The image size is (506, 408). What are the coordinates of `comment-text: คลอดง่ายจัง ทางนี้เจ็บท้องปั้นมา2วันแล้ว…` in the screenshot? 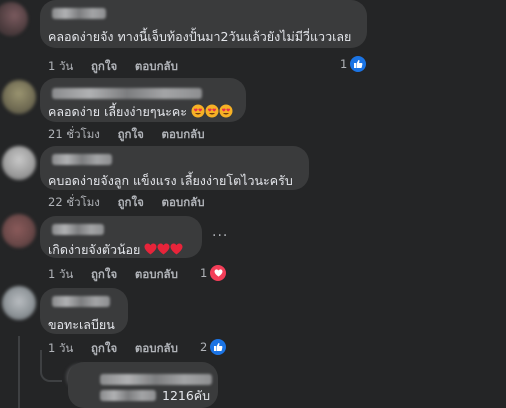 It's located at (200, 36).